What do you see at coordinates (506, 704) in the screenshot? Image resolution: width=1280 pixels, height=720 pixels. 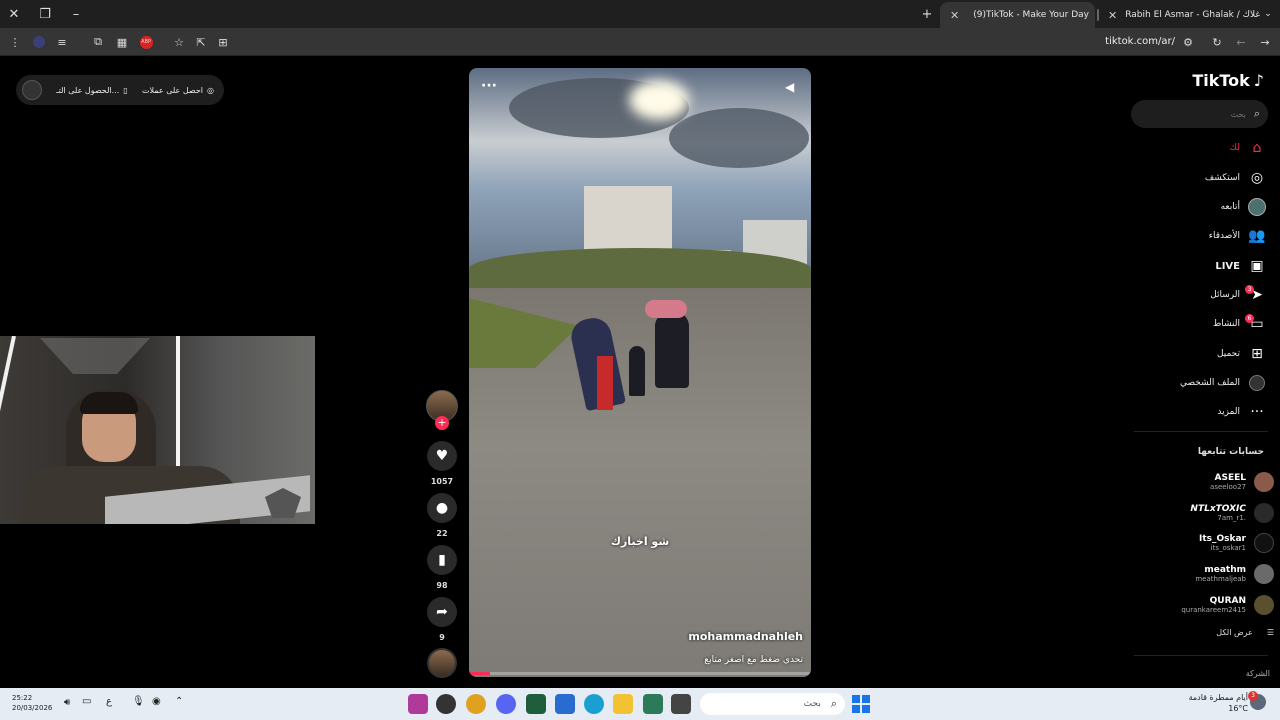 I see `discord-icon` at bounding box center [506, 704].